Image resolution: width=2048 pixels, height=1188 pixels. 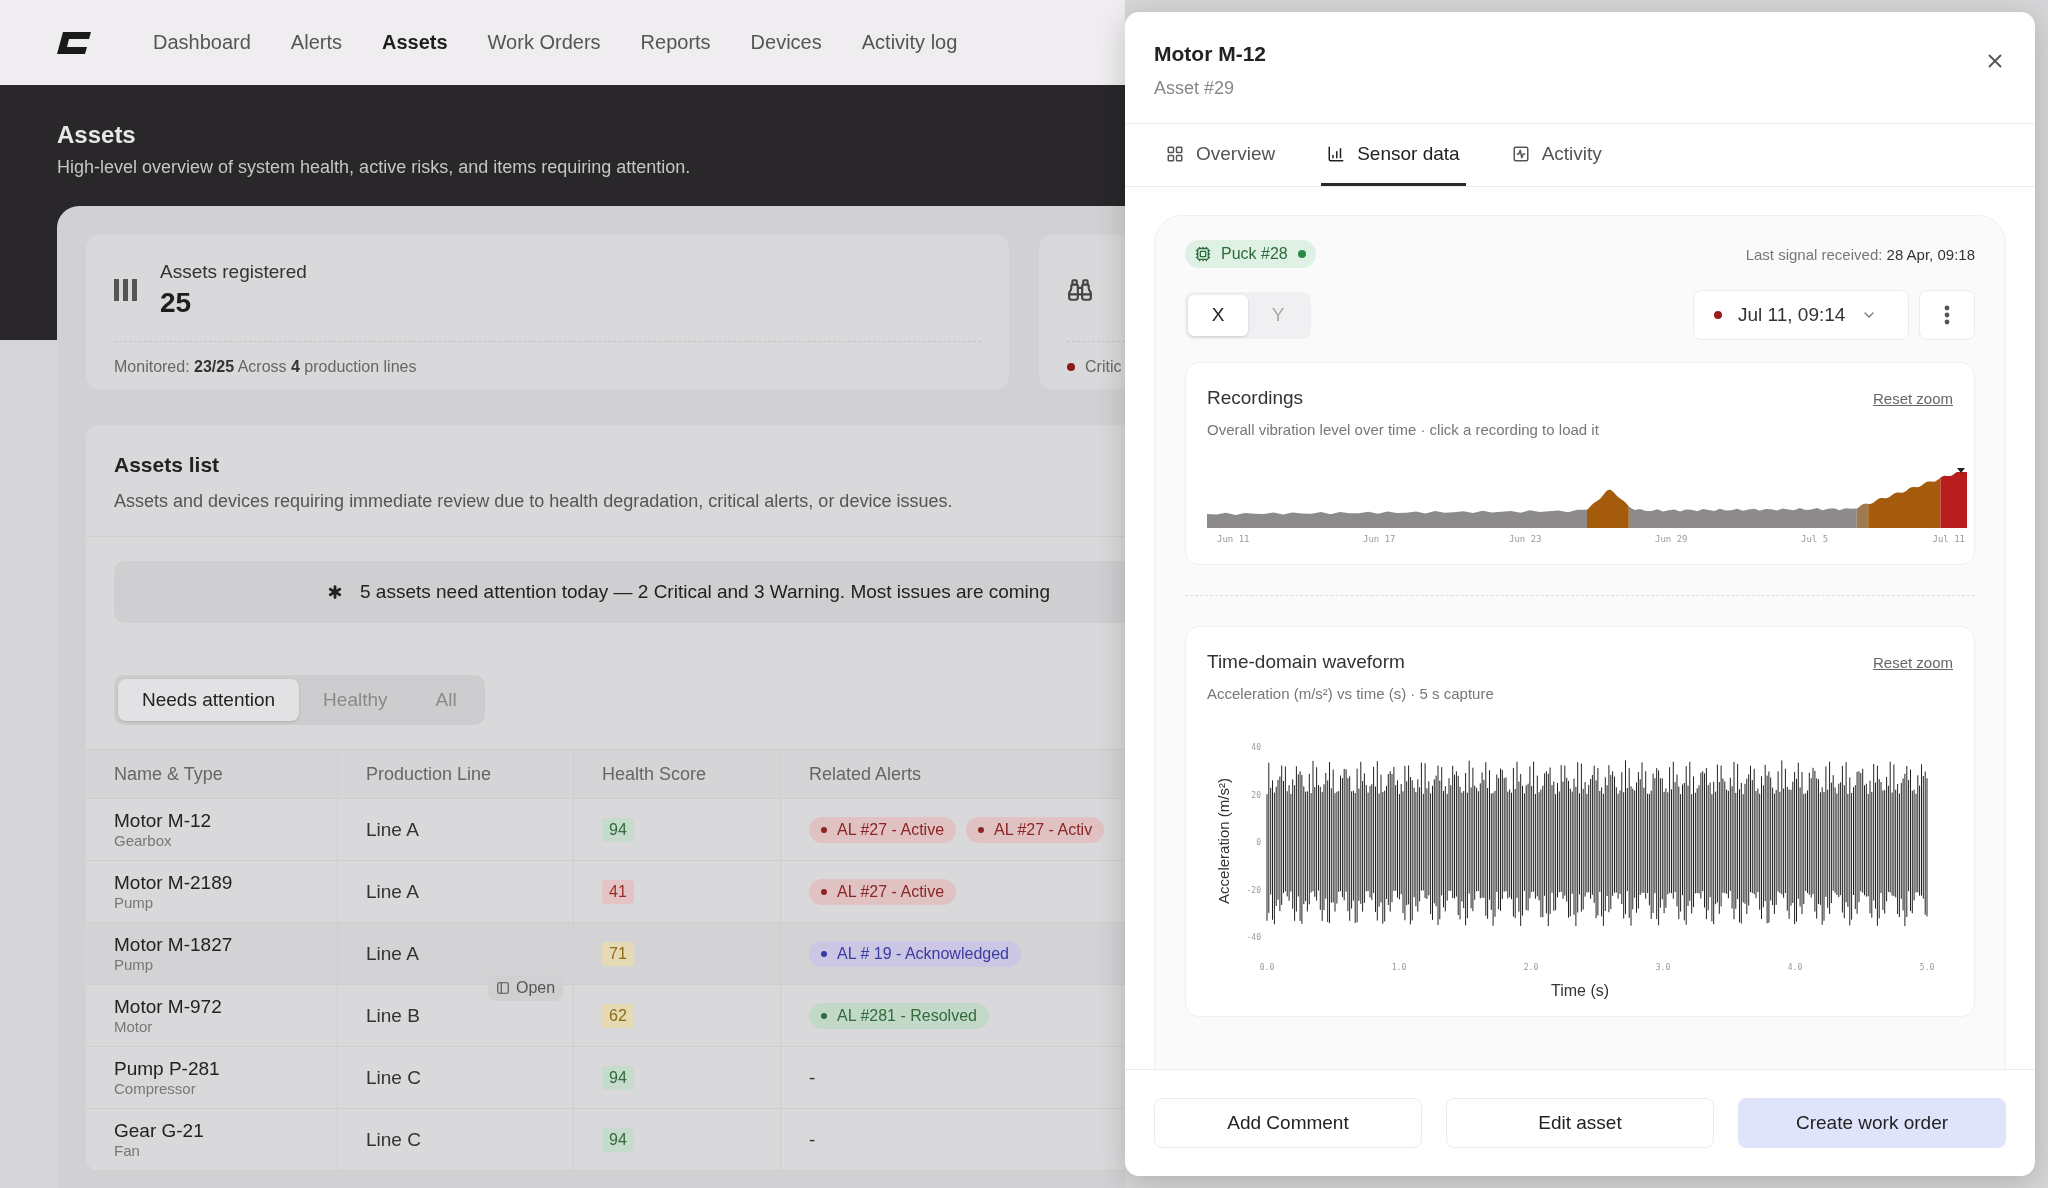 I want to click on card-description: Overall vibration level over time · click a recording to load it, so click(x=1403, y=429).